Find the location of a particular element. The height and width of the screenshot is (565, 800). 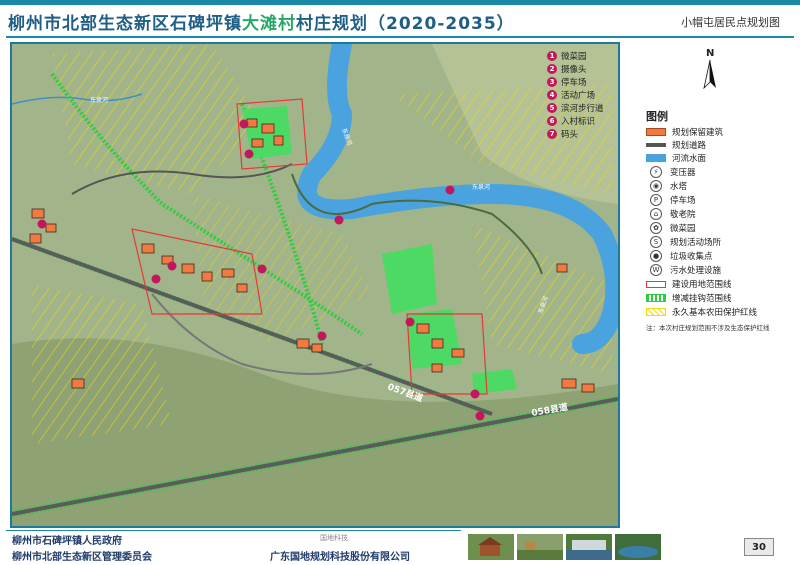

footer-rule is located at coordinates (233, 530).